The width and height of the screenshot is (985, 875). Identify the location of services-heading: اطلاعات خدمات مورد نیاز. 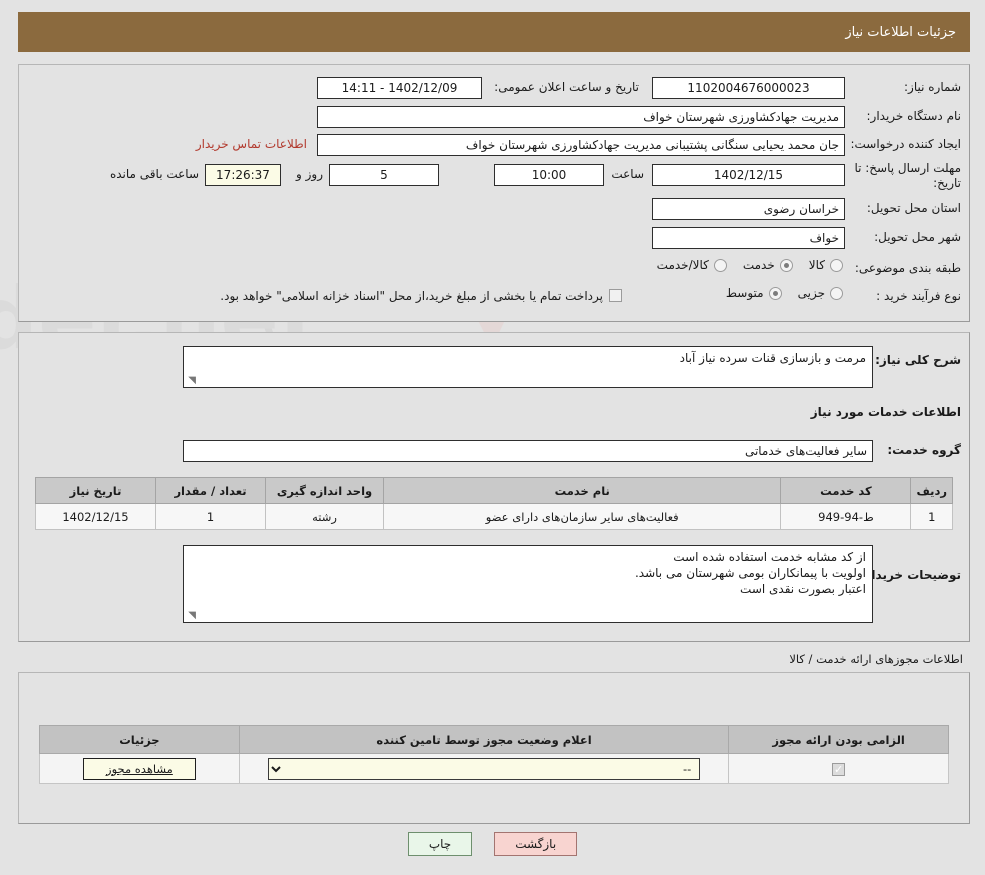
(885, 412).